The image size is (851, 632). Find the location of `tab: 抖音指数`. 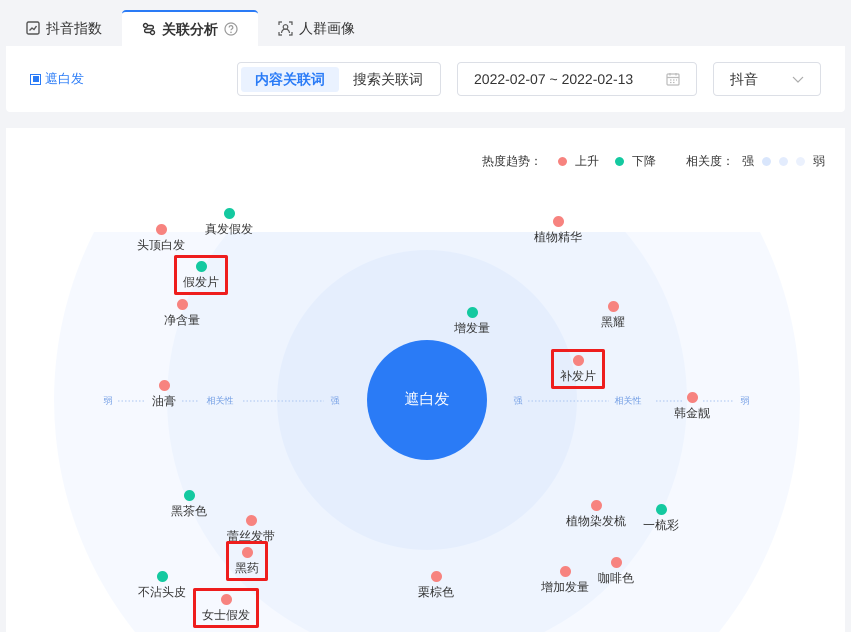

tab: 抖音指数 is located at coordinates (64, 28).